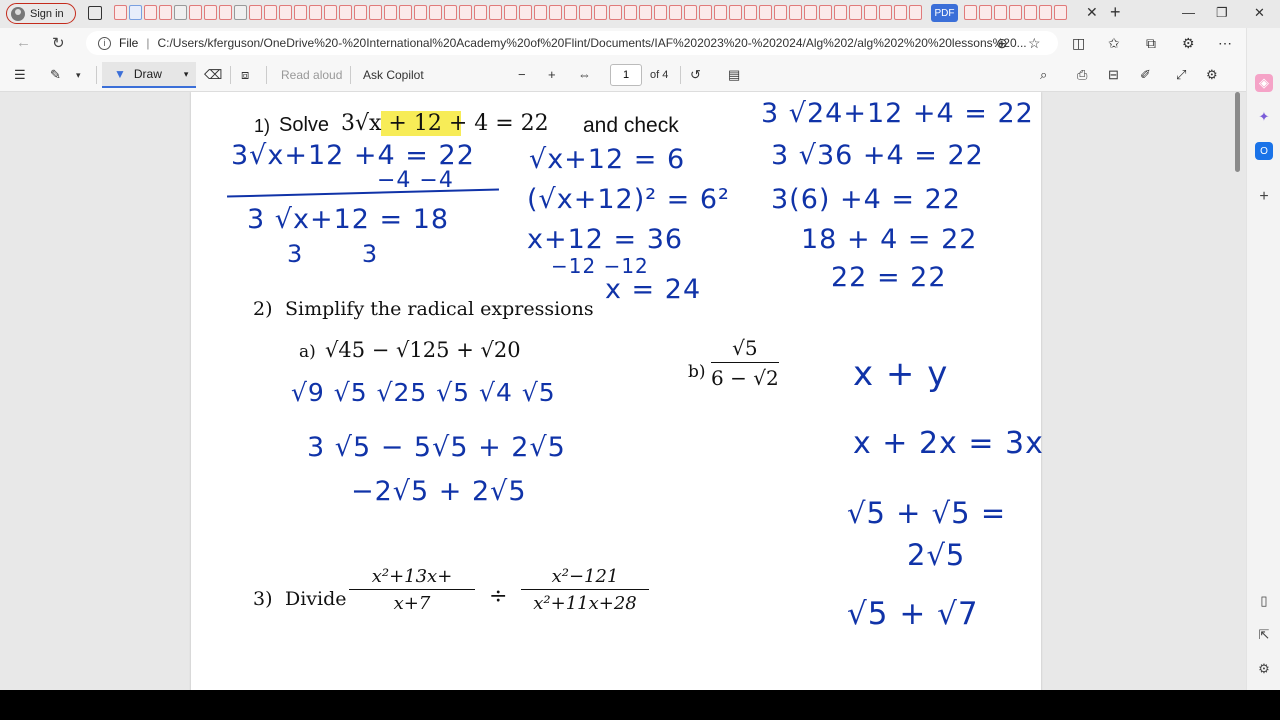 The width and height of the screenshot is (1280, 720). Describe the element at coordinates (1151, 43) in the screenshot. I see `collections-icon: ⧉` at that location.